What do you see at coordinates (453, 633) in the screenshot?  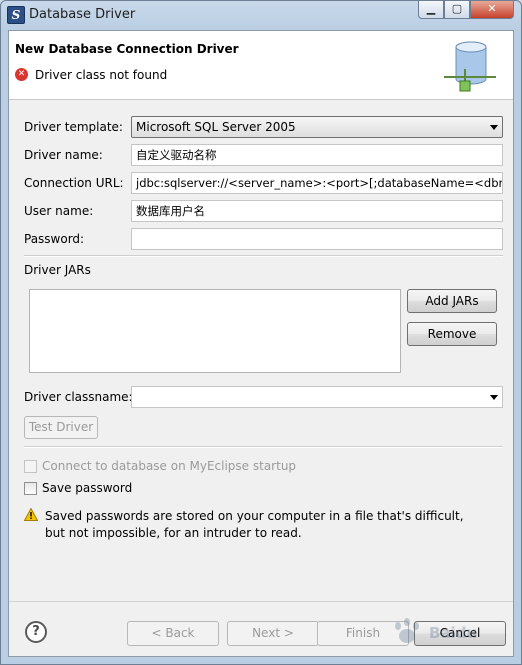 I see `svg-text: Baidu` at bounding box center [453, 633].